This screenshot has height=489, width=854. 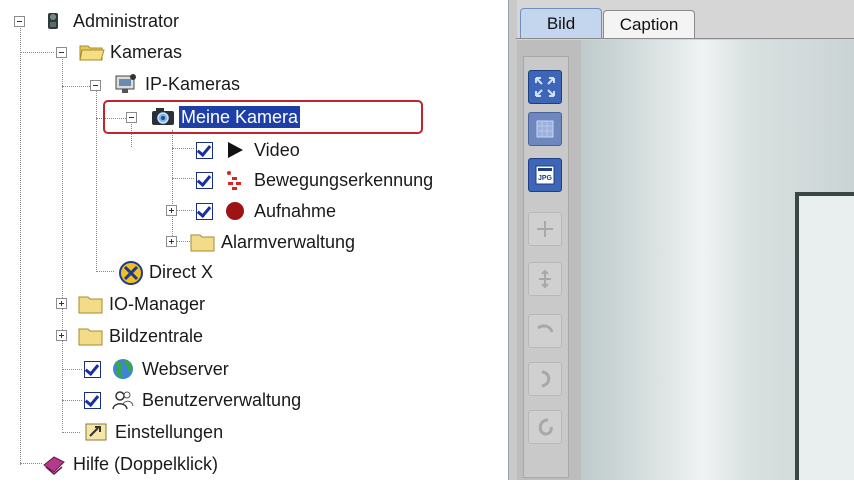 I want to click on zoom-in-icon, so click(x=545, y=229).